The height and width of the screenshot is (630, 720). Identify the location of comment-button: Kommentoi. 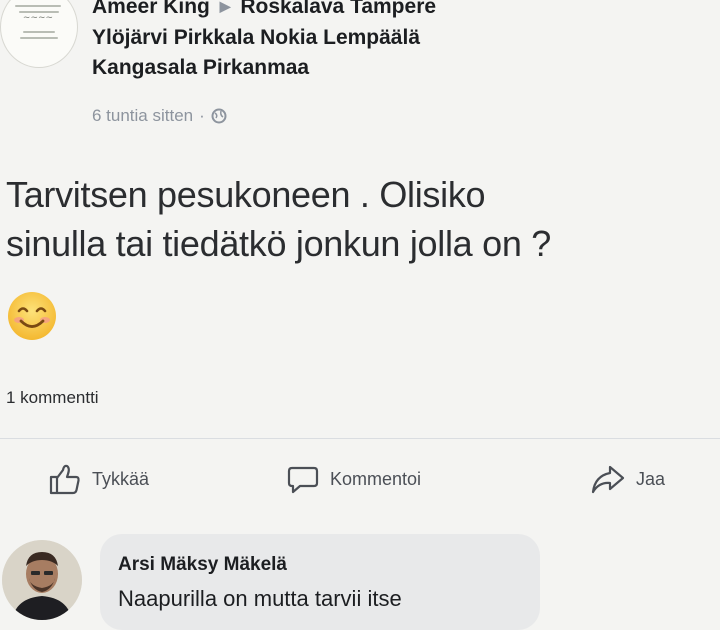
(353, 479).